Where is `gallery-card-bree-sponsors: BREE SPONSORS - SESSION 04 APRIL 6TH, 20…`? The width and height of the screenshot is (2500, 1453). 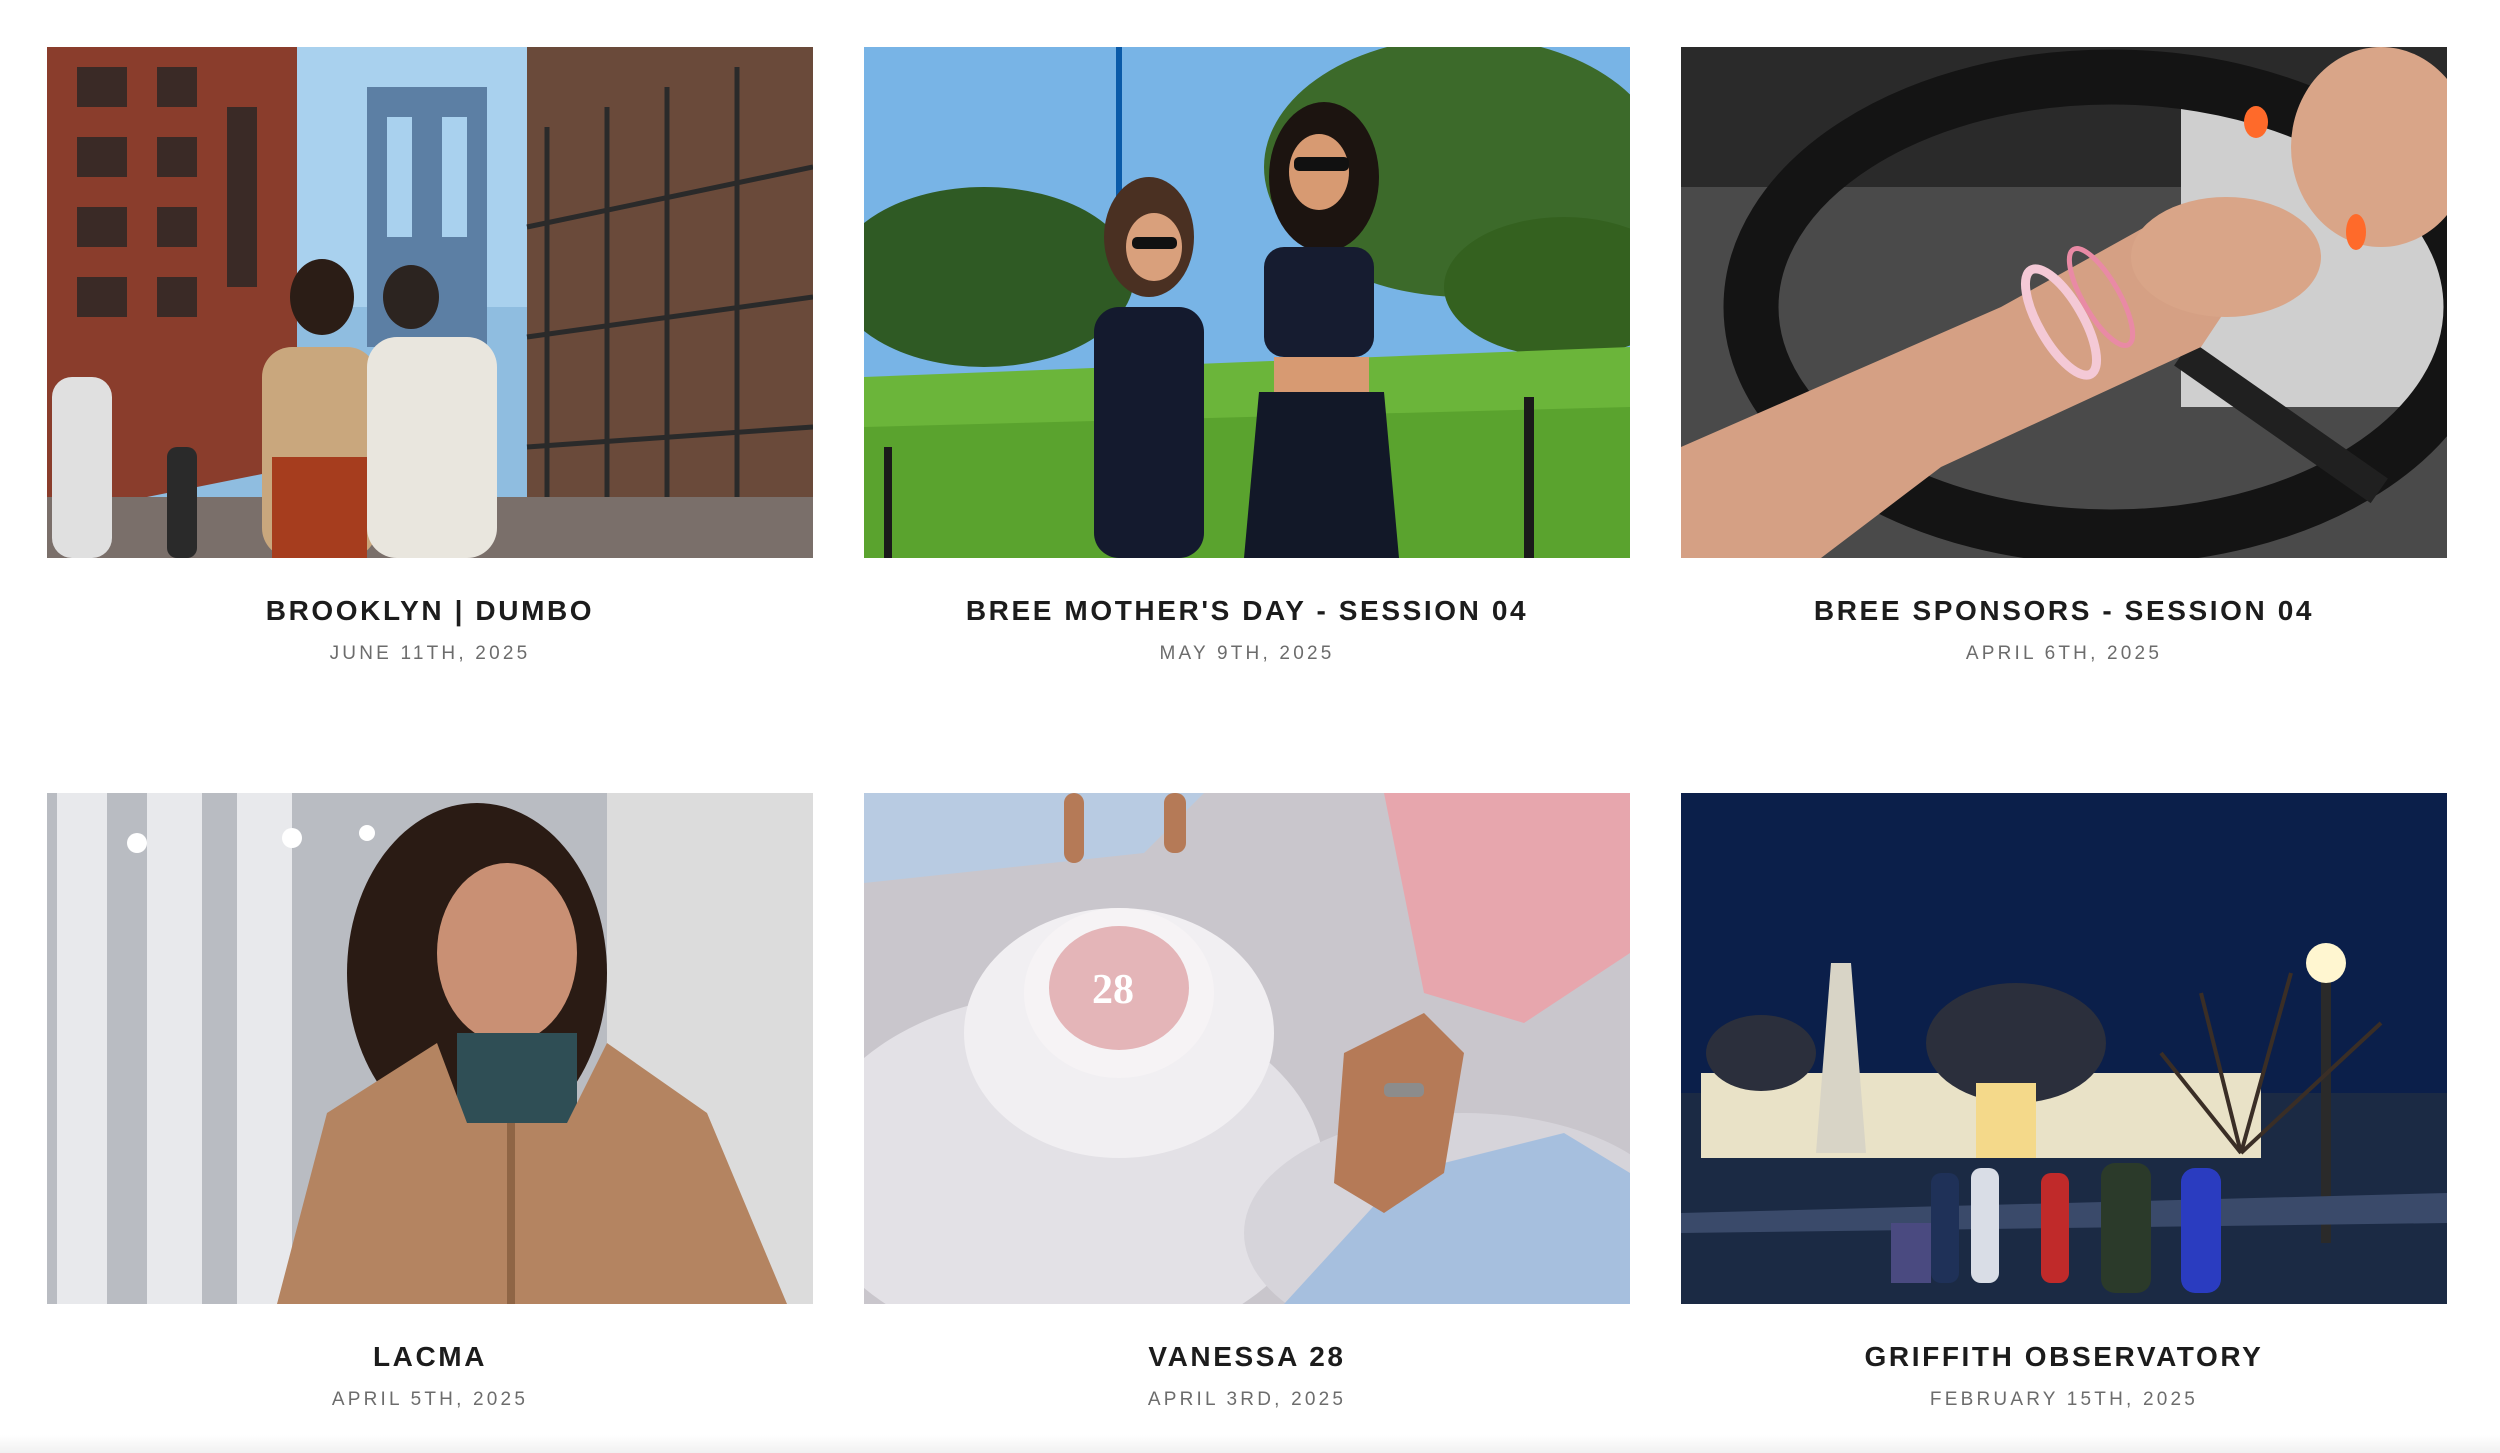 gallery-card-bree-sponsors: BREE SPONSORS - SESSION 04 APRIL 6TH, 20… is located at coordinates (2064, 356).